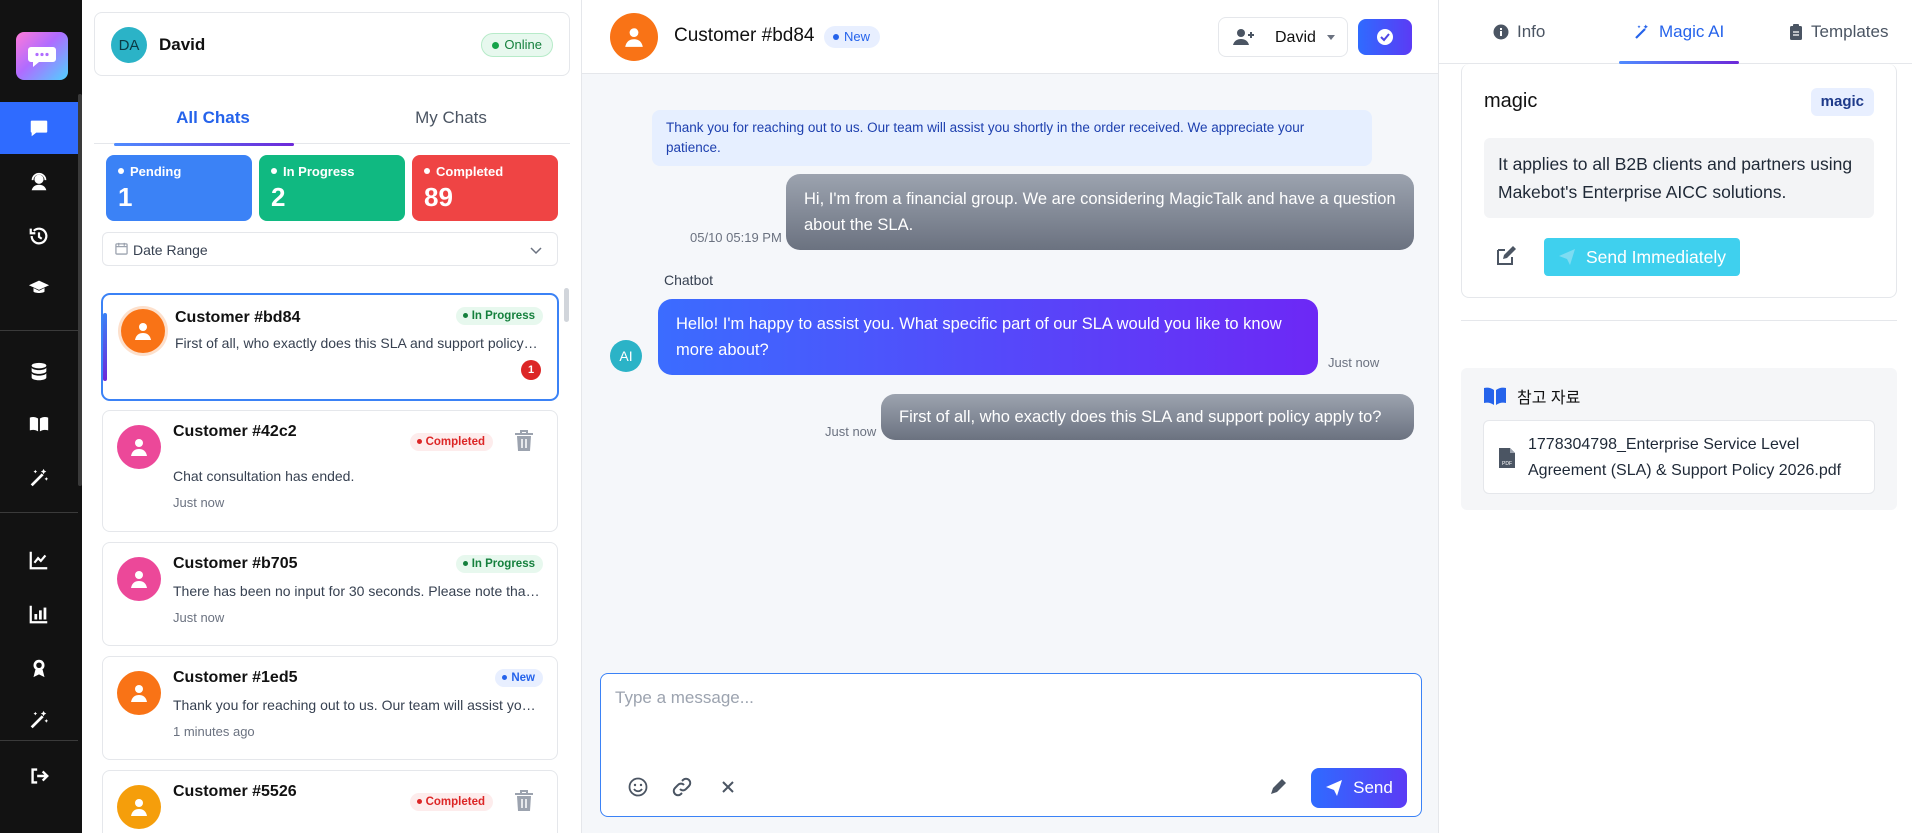 Image resolution: width=1912 pixels, height=833 pixels. What do you see at coordinates (451, 442) in the screenshot?
I see `status-badge: Completed` at bounding box center [451, 442].